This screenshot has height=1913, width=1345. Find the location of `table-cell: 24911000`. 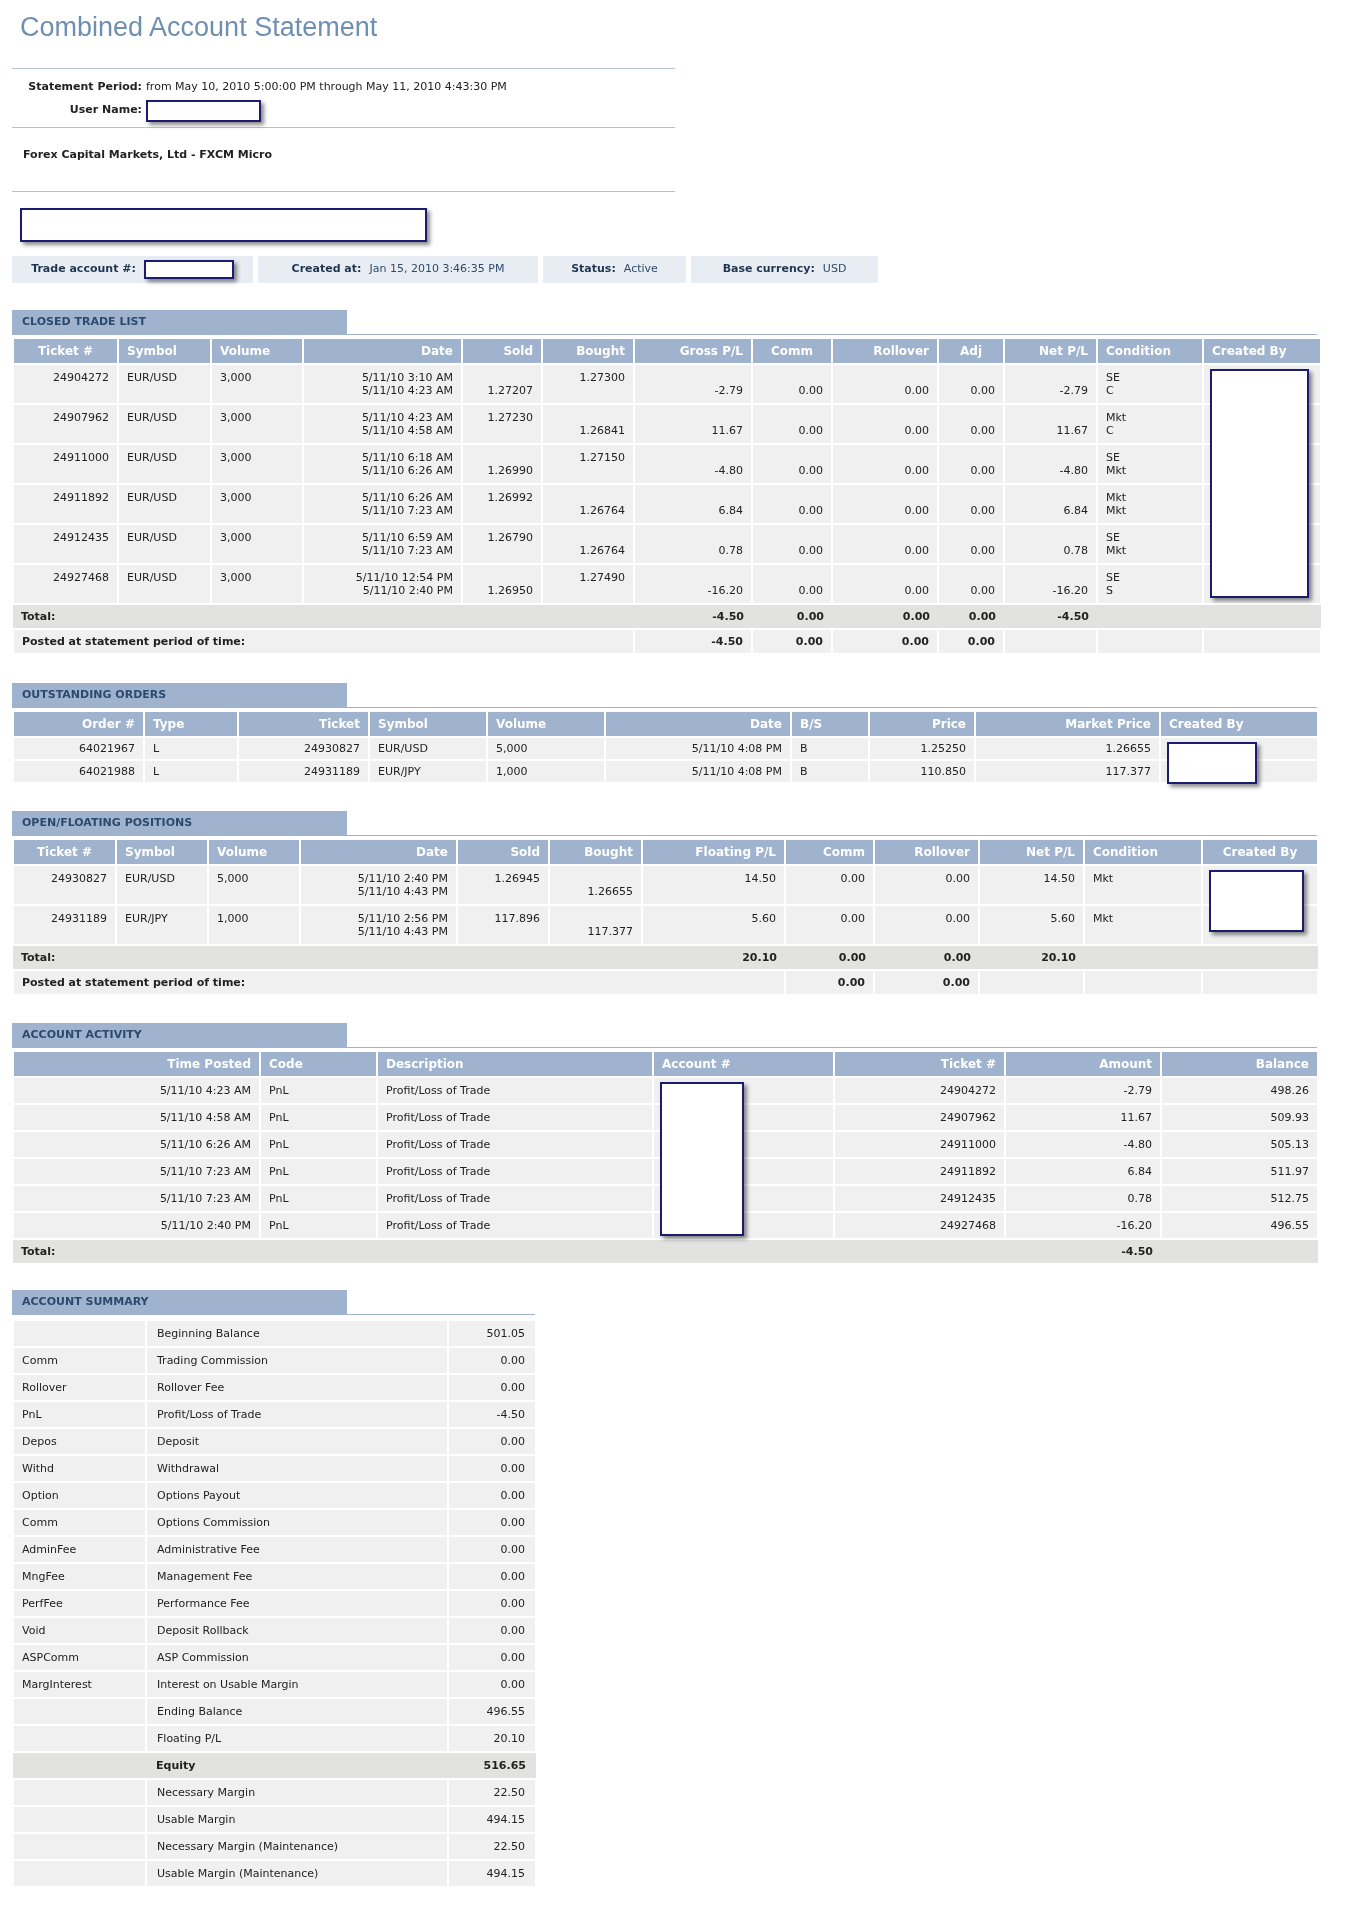

table-cell: 24911000 is located at coordinates (919, 1144).